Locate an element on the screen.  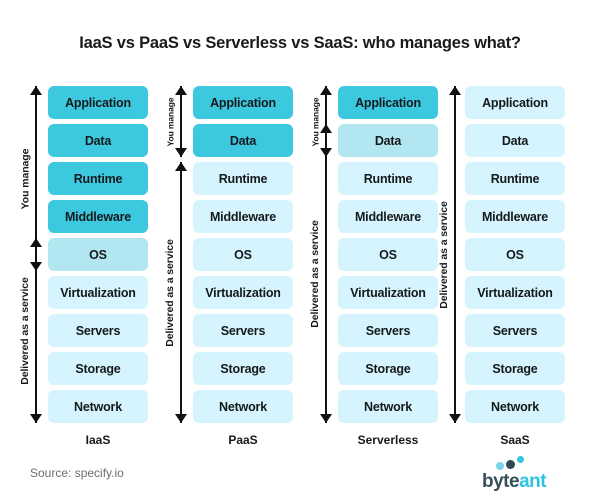
layer-box-data: Data is located at coordinates (515, 140).